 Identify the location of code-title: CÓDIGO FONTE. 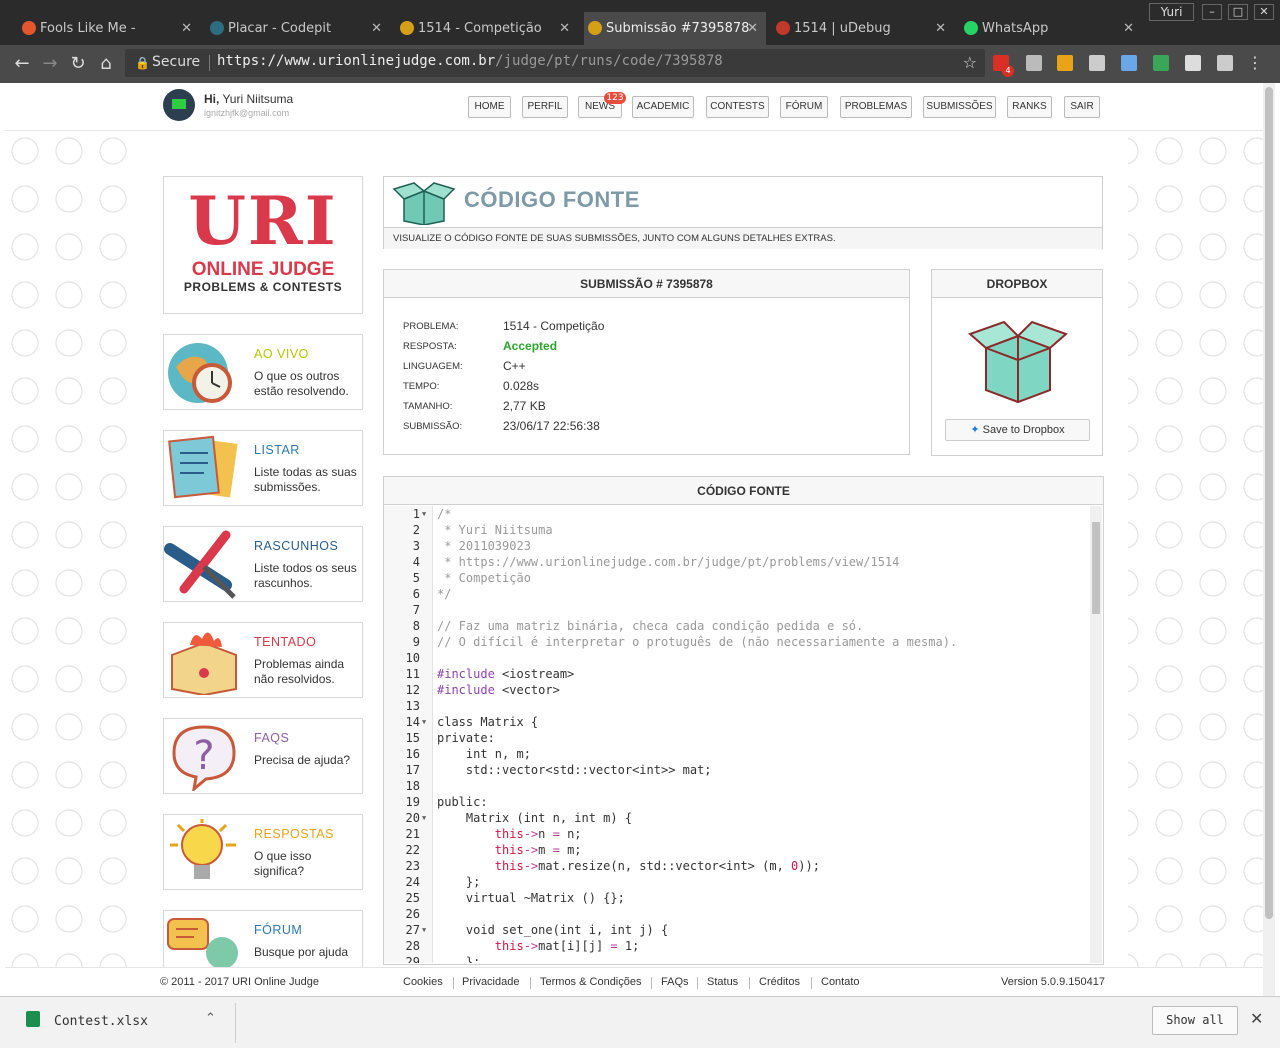
(743, 491).